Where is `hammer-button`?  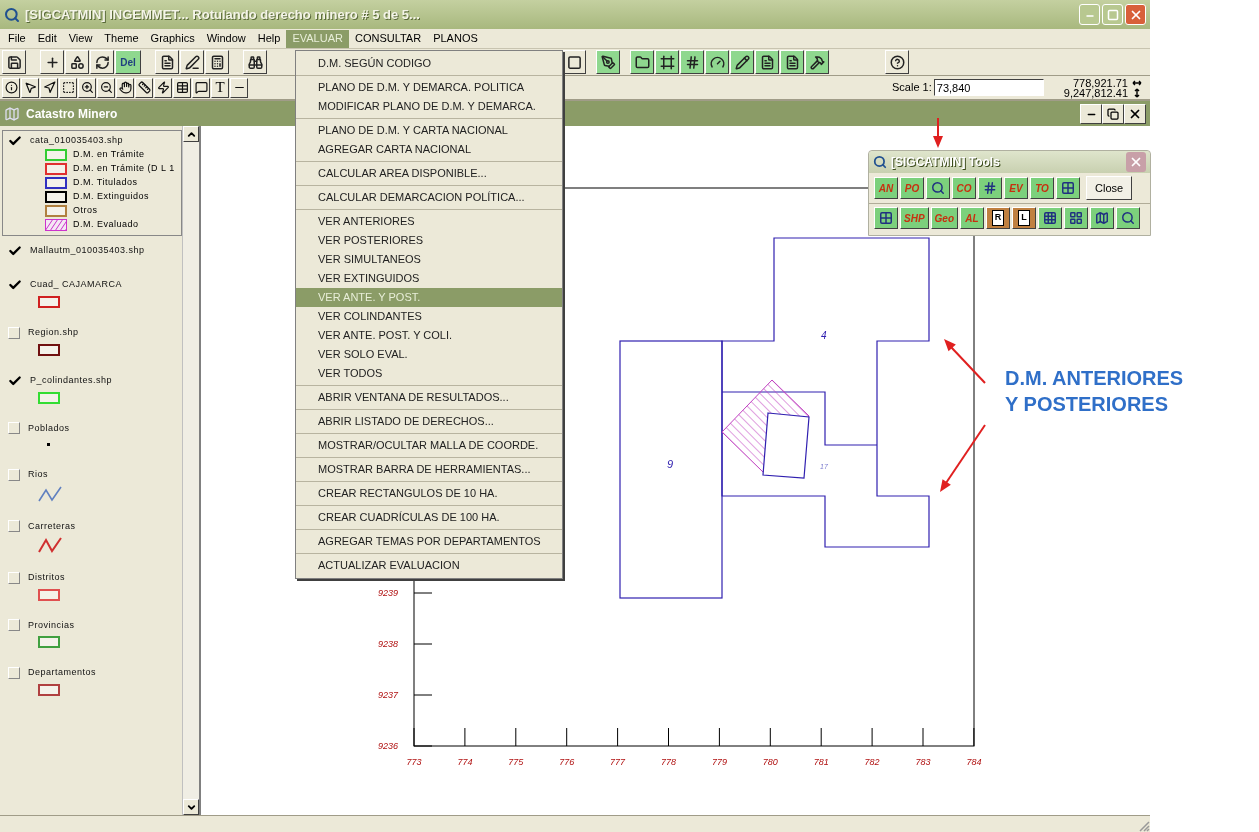 hammer-button is located at coordinates (817, 62).